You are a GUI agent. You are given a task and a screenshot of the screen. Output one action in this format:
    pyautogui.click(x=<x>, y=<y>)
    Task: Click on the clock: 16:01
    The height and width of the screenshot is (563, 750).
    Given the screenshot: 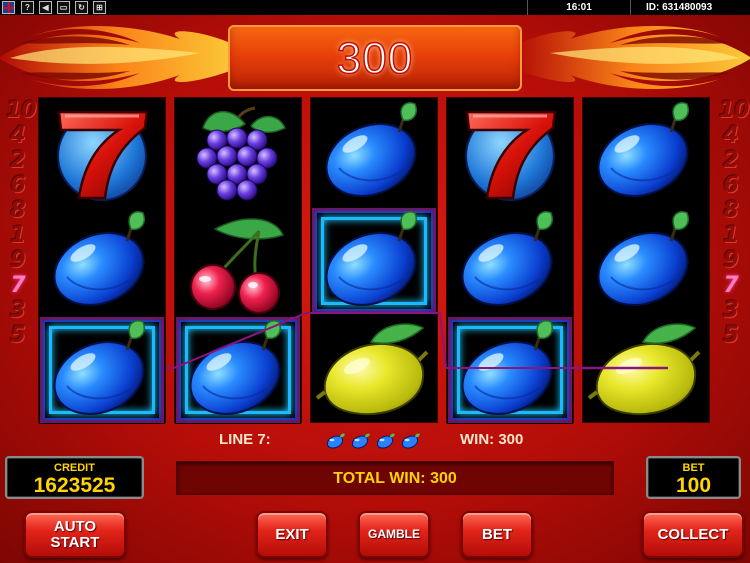 What is the action you would take?
    pyautogui.click(x=579, y=7)
    